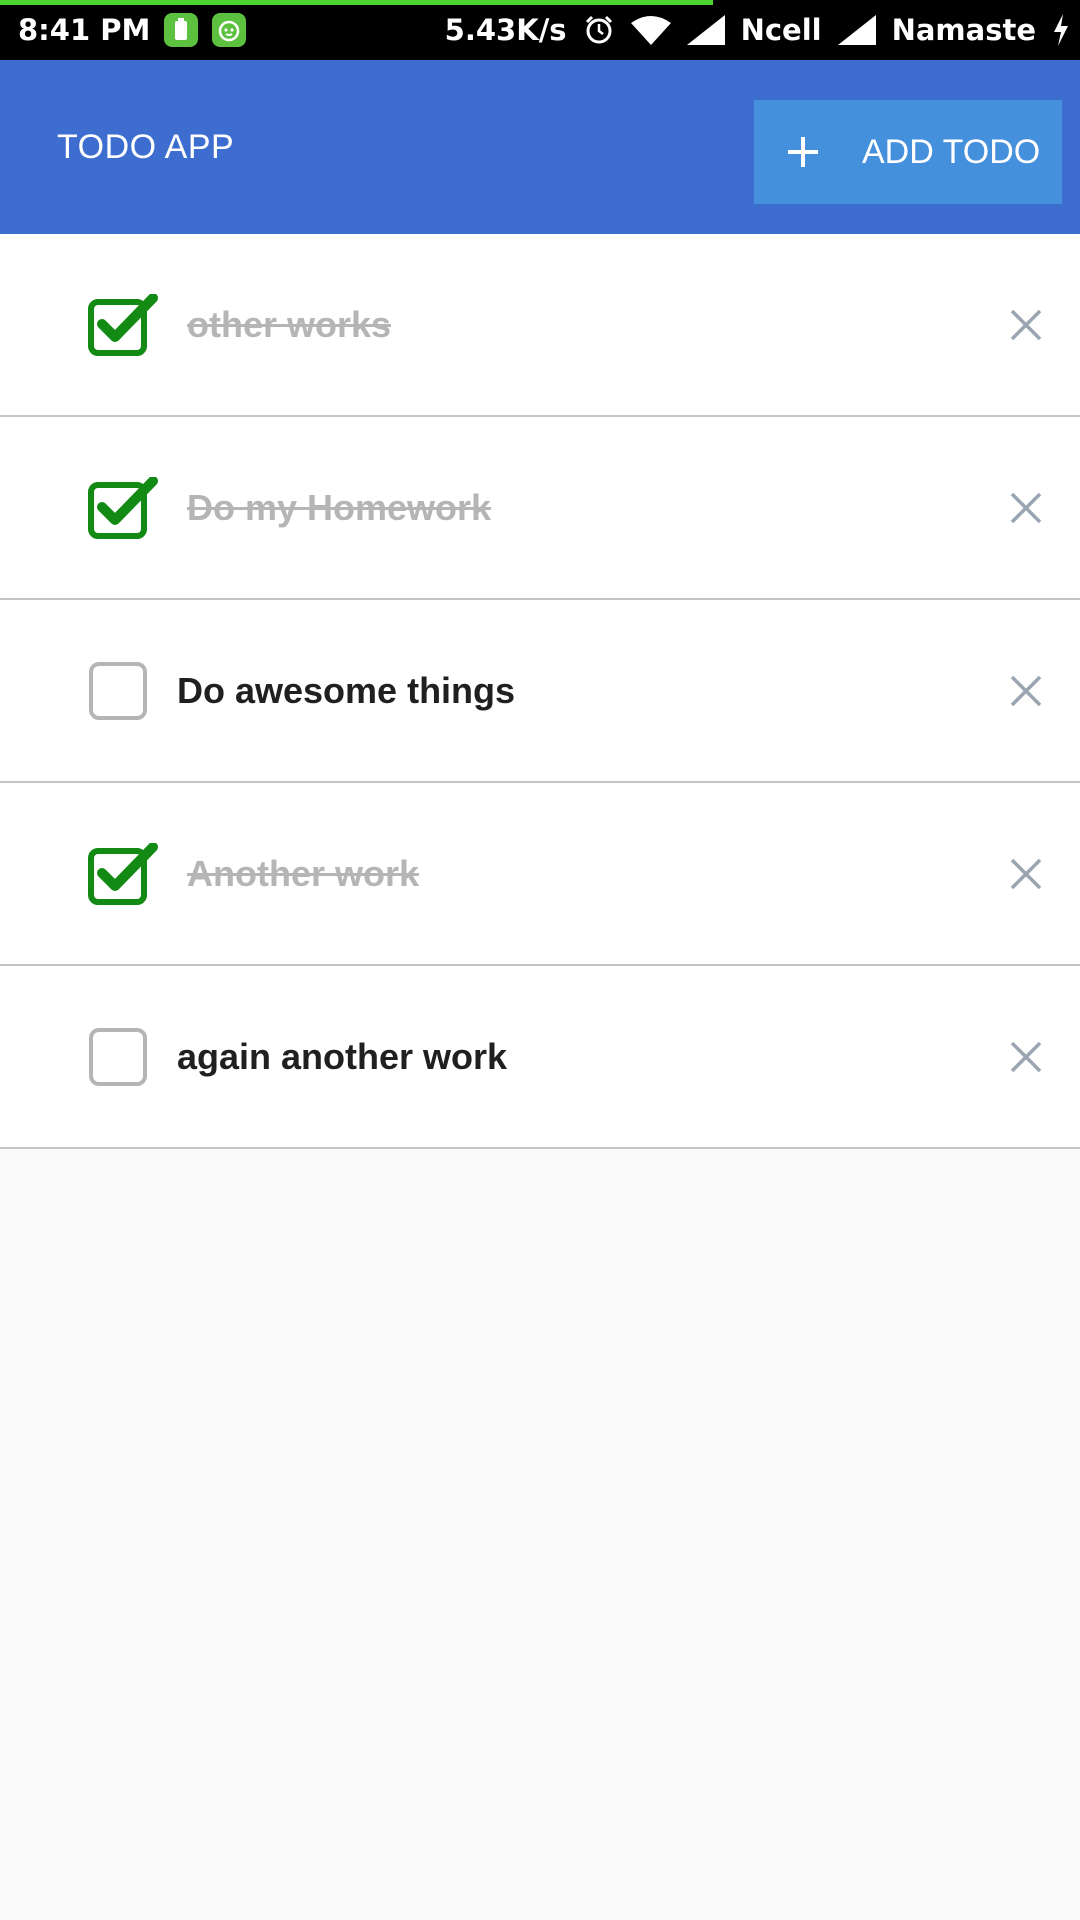 This screenshot has height=1920, width=1080. I want to click on todo-item: Another work, so click(540, 874).